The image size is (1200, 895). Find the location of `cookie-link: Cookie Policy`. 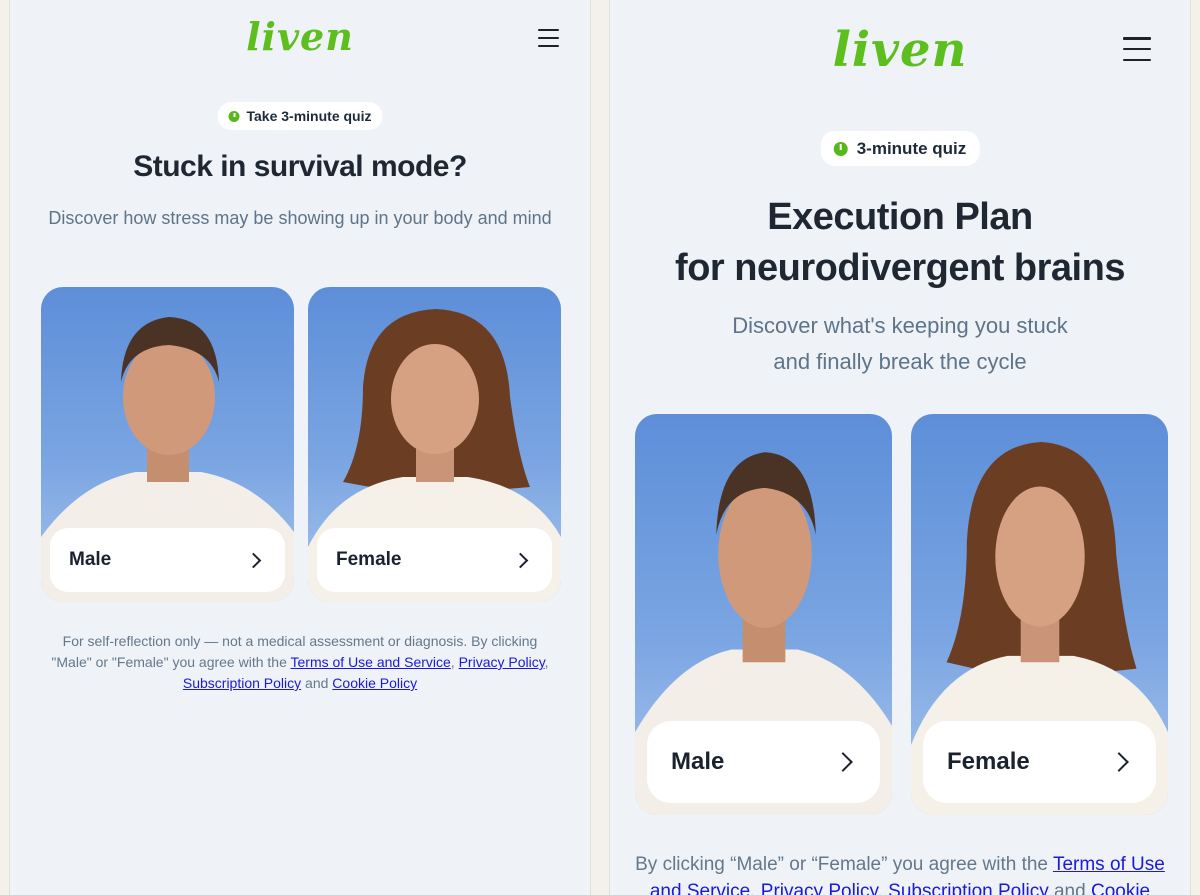

cookie-link: Cookie Policy is located at coordinates (374, 683).